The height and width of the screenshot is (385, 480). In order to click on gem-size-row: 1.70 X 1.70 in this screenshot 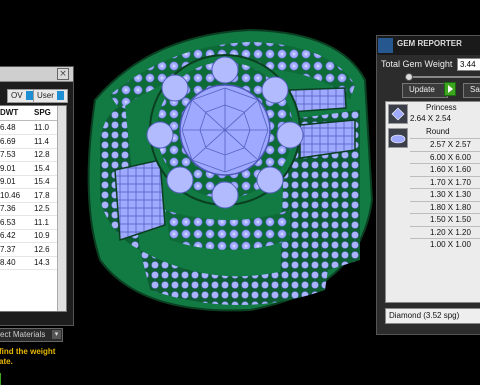, I will do `click(445, 182)`.